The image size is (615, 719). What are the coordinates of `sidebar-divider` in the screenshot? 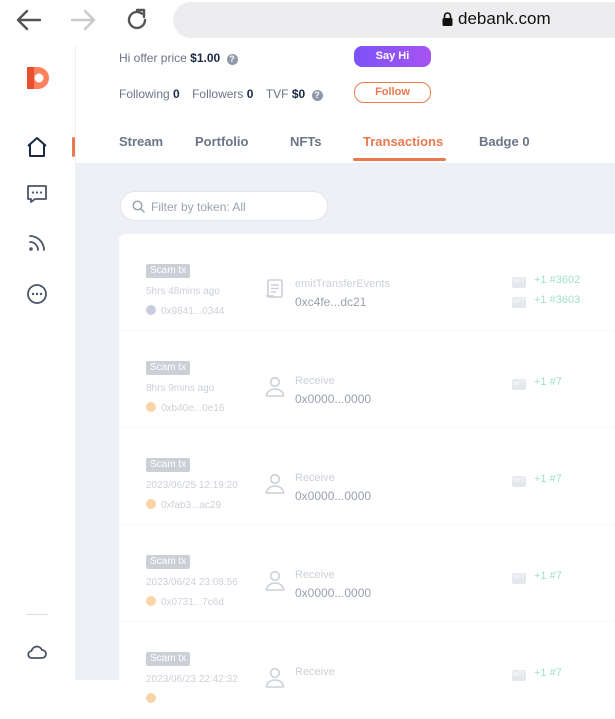 It's located at (37, 614).